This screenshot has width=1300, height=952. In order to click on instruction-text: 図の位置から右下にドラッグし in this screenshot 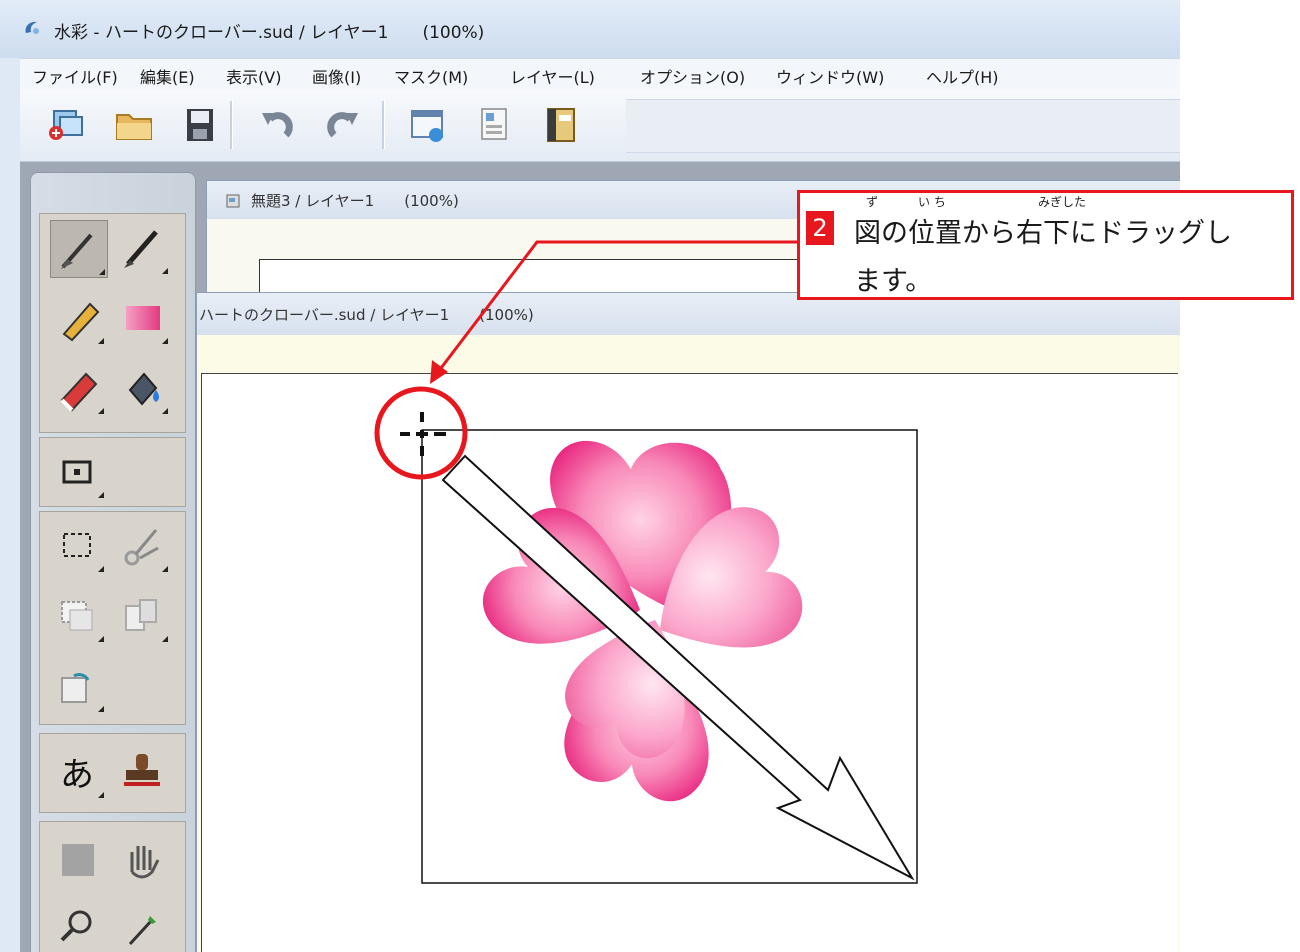, I will do `click(1043, 233)`.